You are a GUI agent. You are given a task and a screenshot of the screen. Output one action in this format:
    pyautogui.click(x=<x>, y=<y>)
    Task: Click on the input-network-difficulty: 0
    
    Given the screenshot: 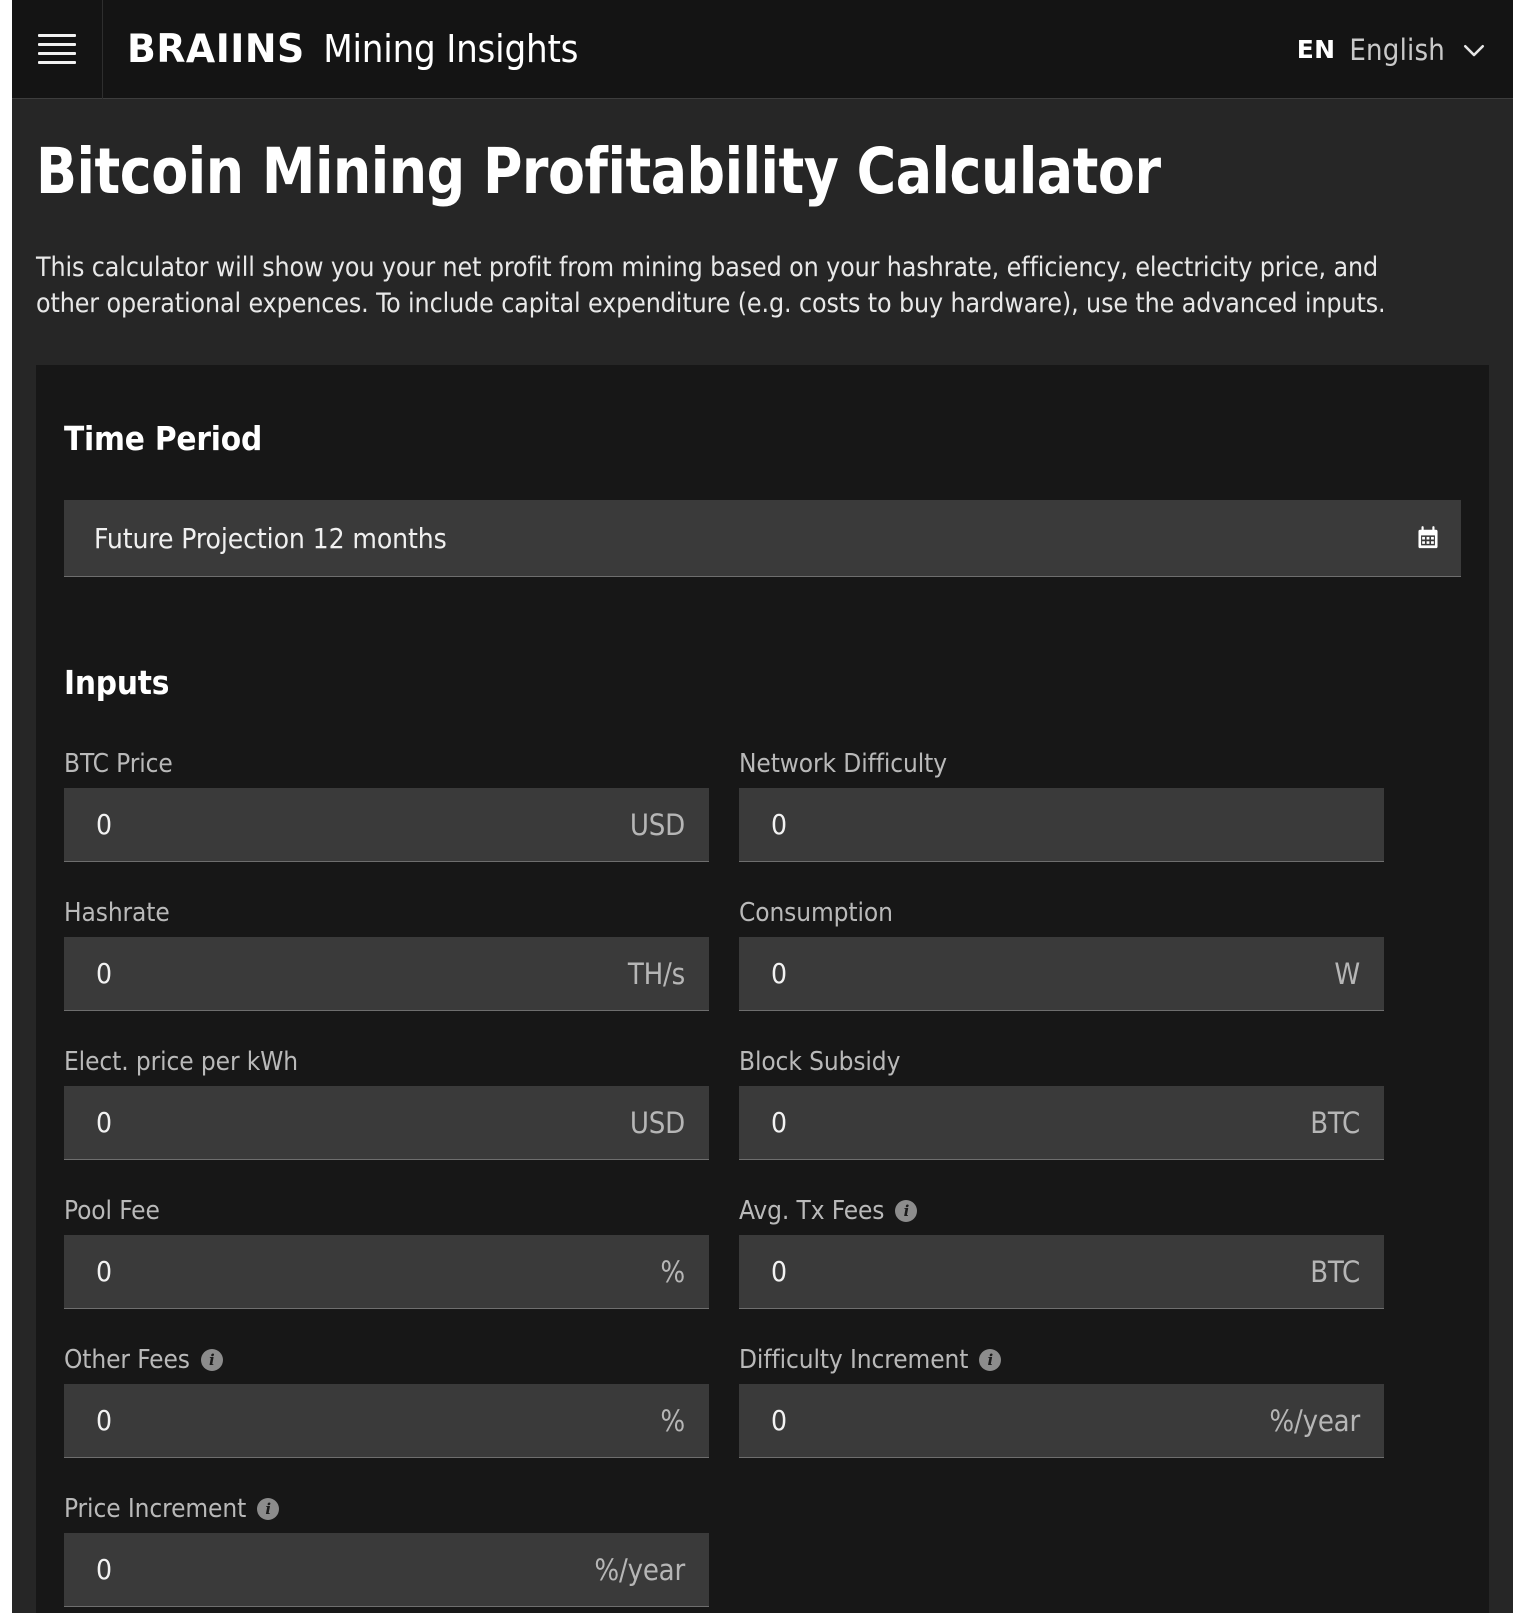 What is the action you would take?
    pyautogui.click(x=1061, y=825)
    